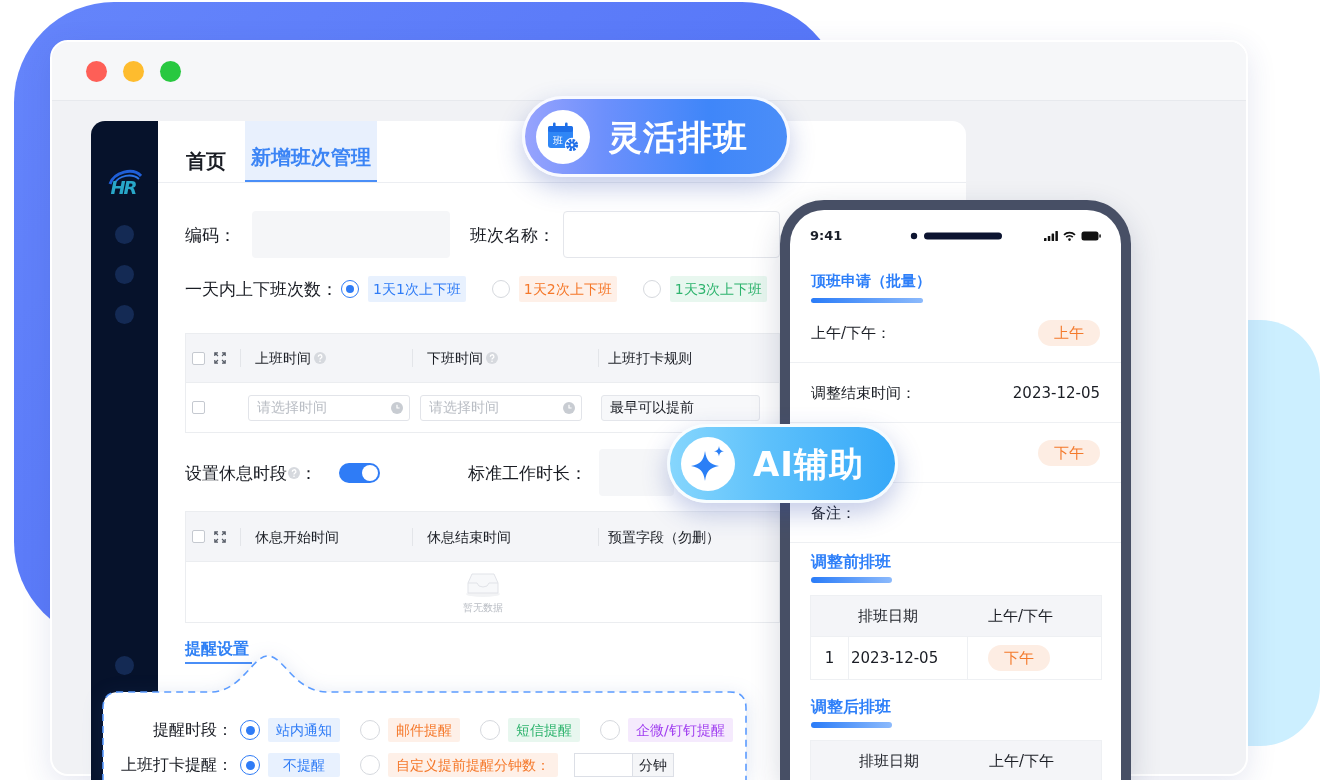 This screenshot has width=1320, height=780. Describe the element at coordinates (359, 472) in the screenshot. I see `toggle-switch` at that location.